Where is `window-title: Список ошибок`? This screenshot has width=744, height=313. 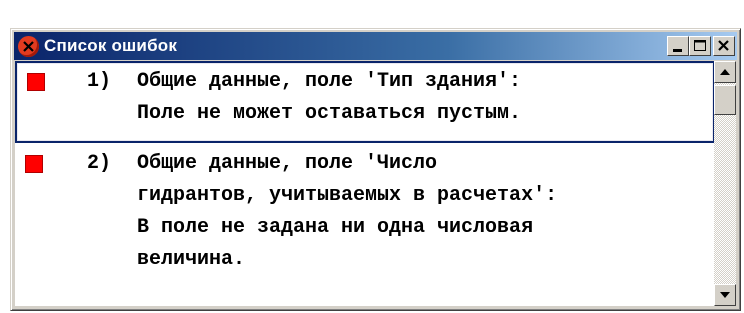
window-title: Список ошибок is located at coordinates (111, 45).